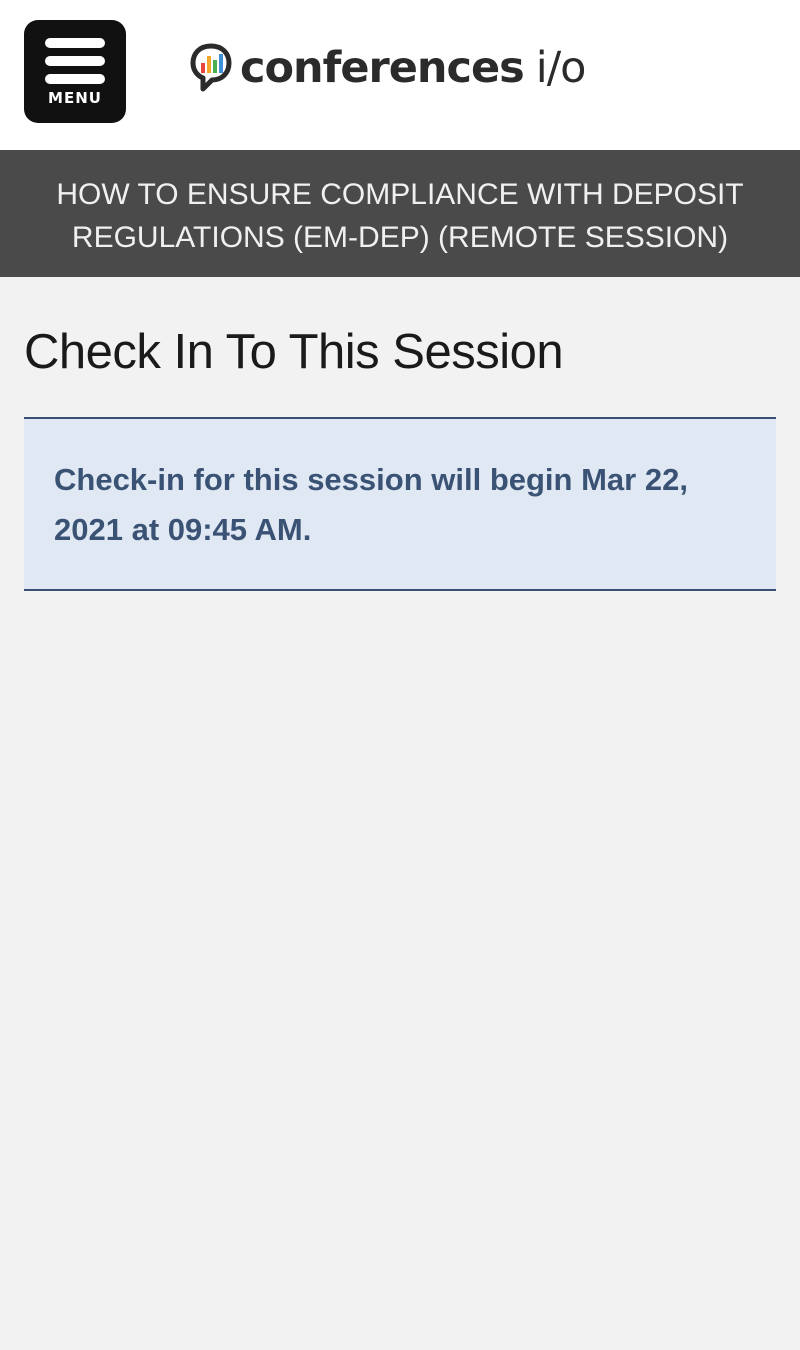 This screenshot has height=1350, width=800. Describe the element at coordinates (211, 67) in the screenshot. I see `speech-bubble-chart-icon` at that location.